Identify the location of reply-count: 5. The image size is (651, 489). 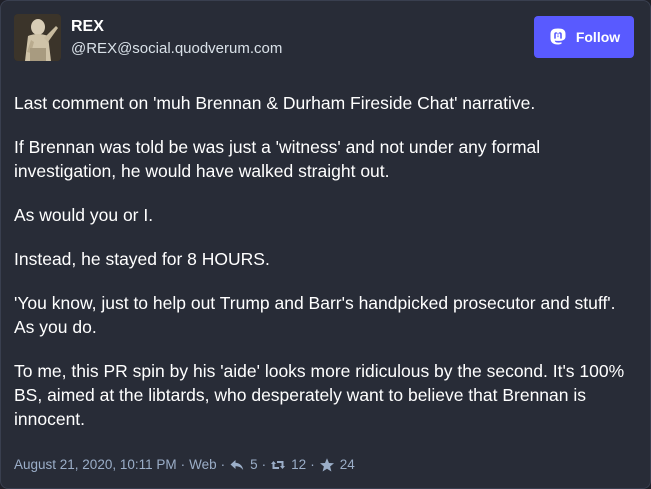
(254, 464).